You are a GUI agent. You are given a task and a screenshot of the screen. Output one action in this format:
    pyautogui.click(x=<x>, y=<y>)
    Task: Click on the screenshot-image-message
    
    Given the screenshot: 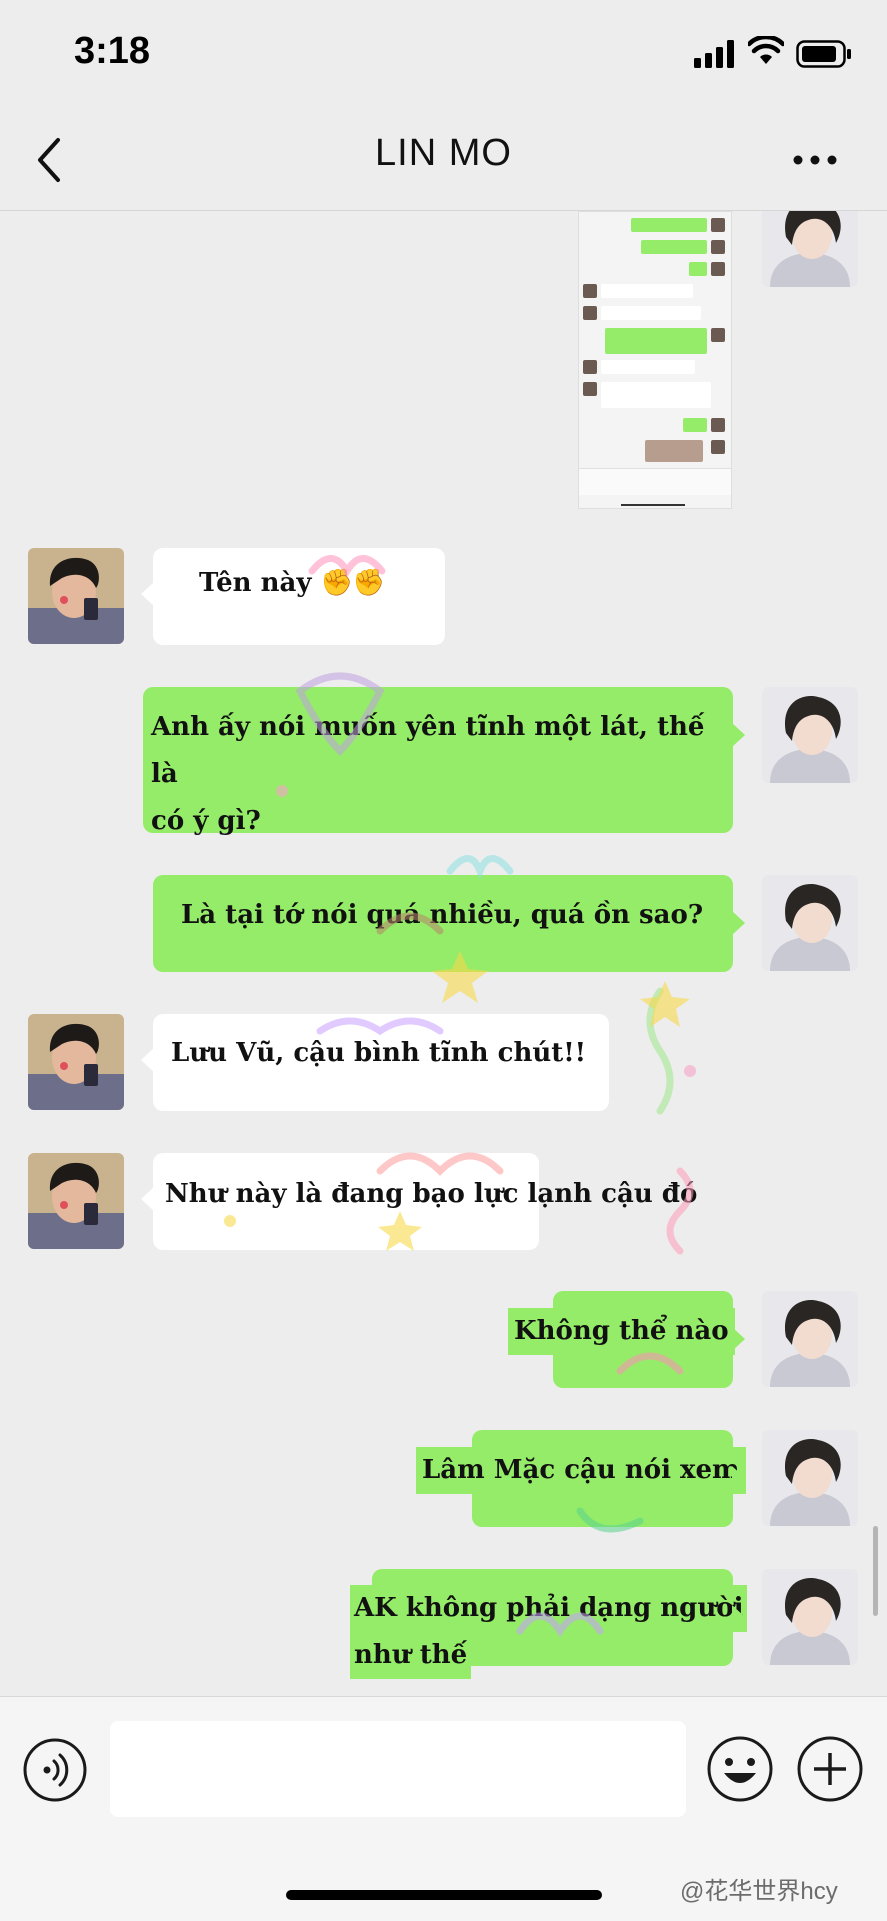 What is the action you would take?
    pyautogui.click(x=655, y=360)
    